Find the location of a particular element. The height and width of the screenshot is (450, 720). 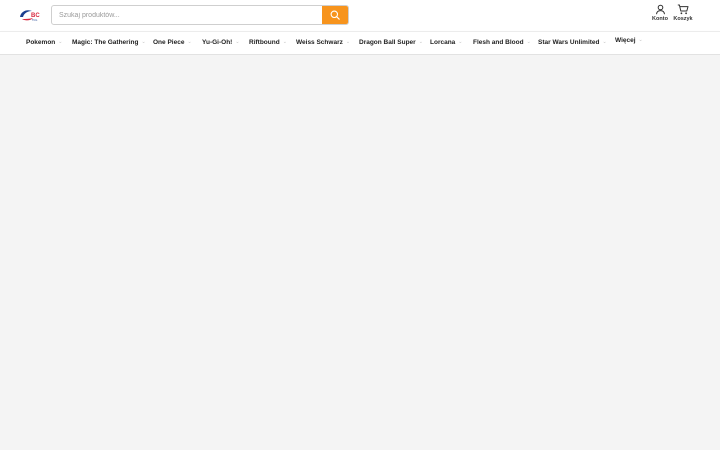

user-icon is located at coordinates (660, 9).